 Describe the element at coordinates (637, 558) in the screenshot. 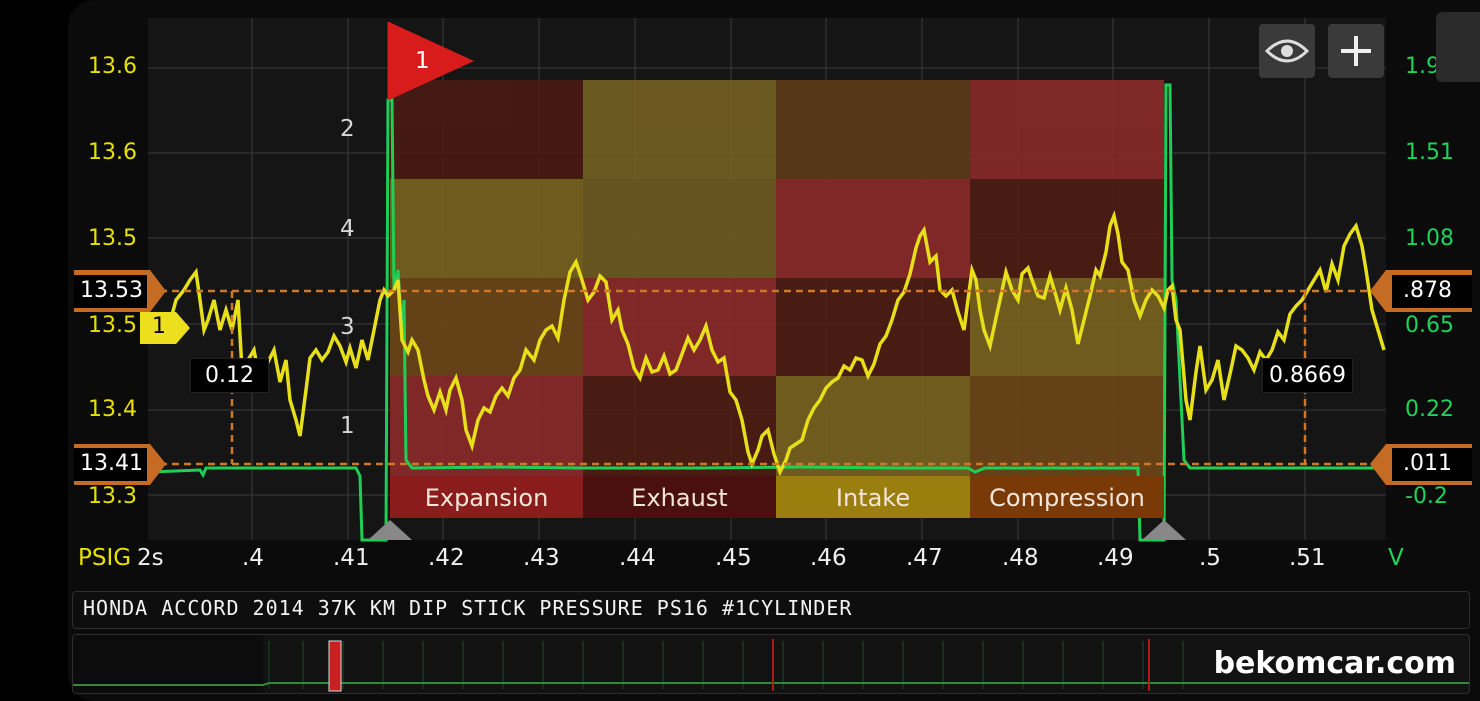

I see `x-axis-tick: .44` at that location.